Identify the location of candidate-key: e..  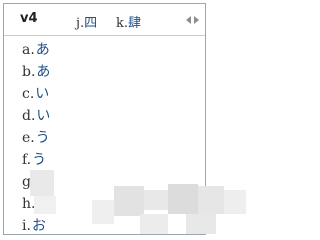
(28, 138).